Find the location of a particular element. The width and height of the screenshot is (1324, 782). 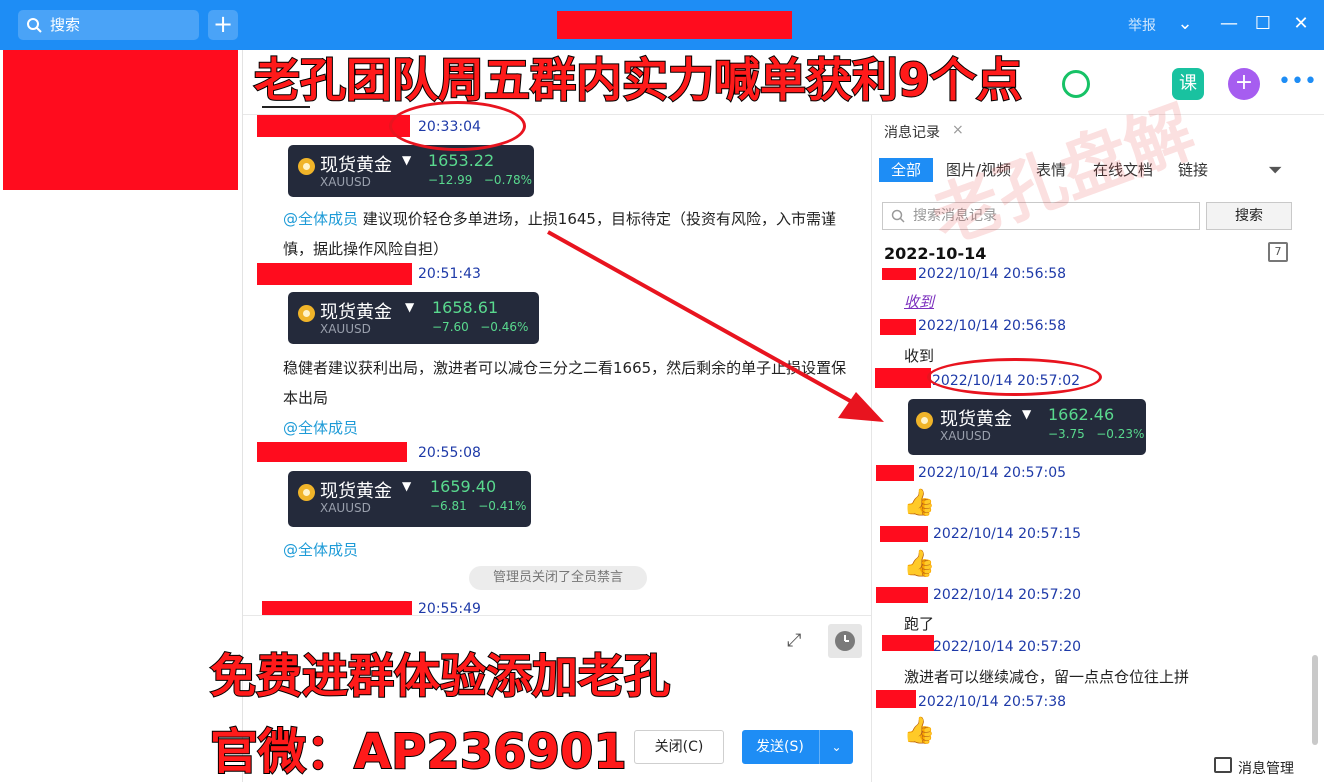

promo-wechat-id: 官微：AP236901 is located at coordinates (418, 752).